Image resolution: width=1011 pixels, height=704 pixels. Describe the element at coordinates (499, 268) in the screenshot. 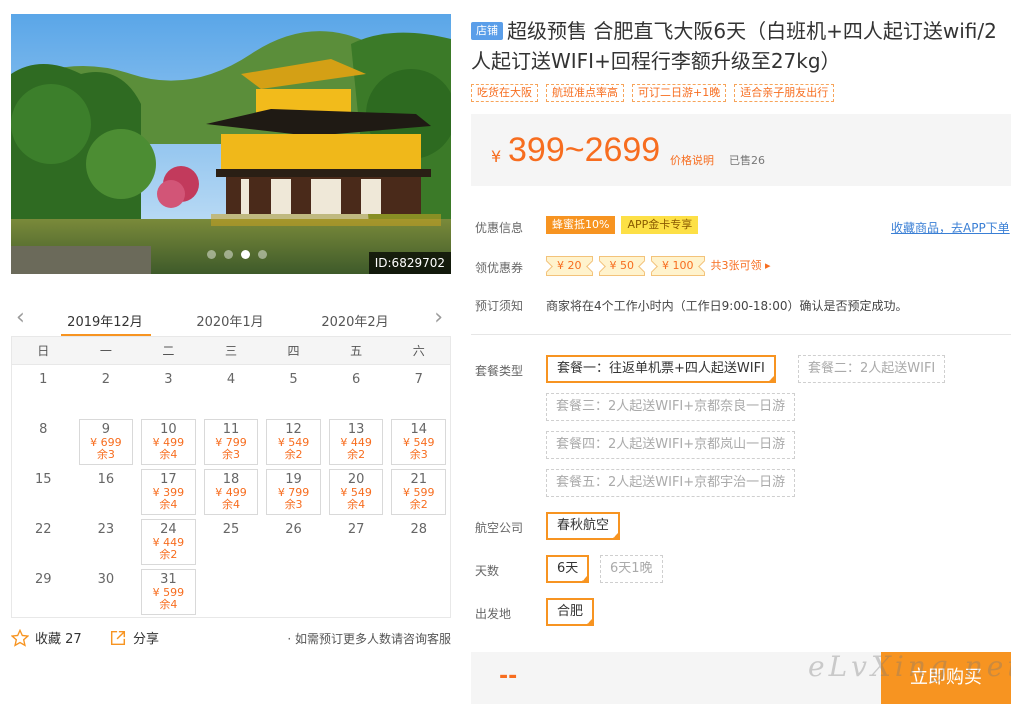

I see `coupon-label: 领优惠券` at that location.